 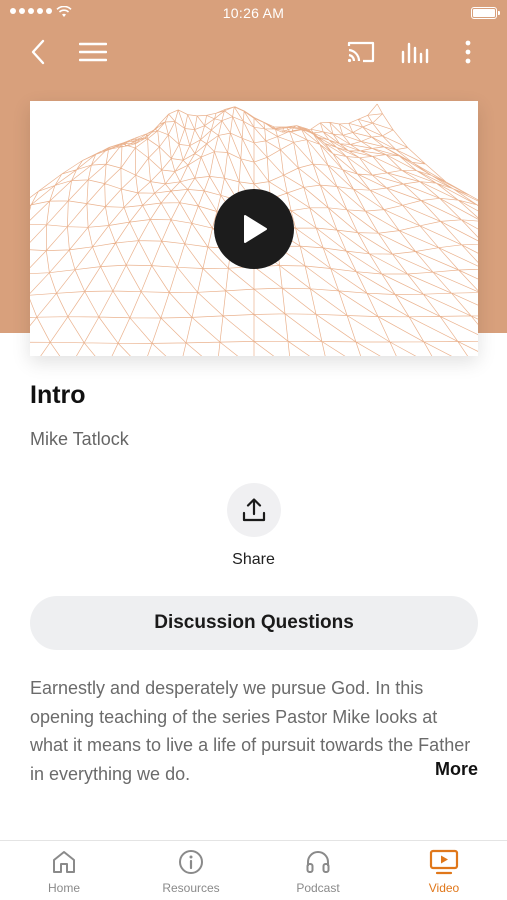 I want to click on menu-button, so click(x=93, y=52).